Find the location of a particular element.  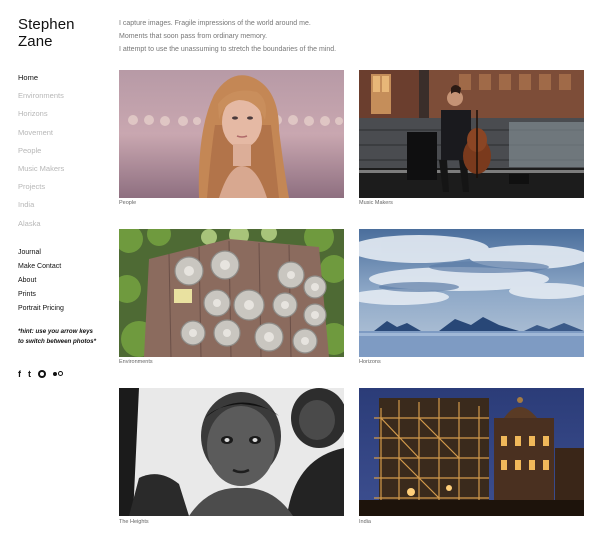

india-scaffold-photo is located at coordinates (471, 452).